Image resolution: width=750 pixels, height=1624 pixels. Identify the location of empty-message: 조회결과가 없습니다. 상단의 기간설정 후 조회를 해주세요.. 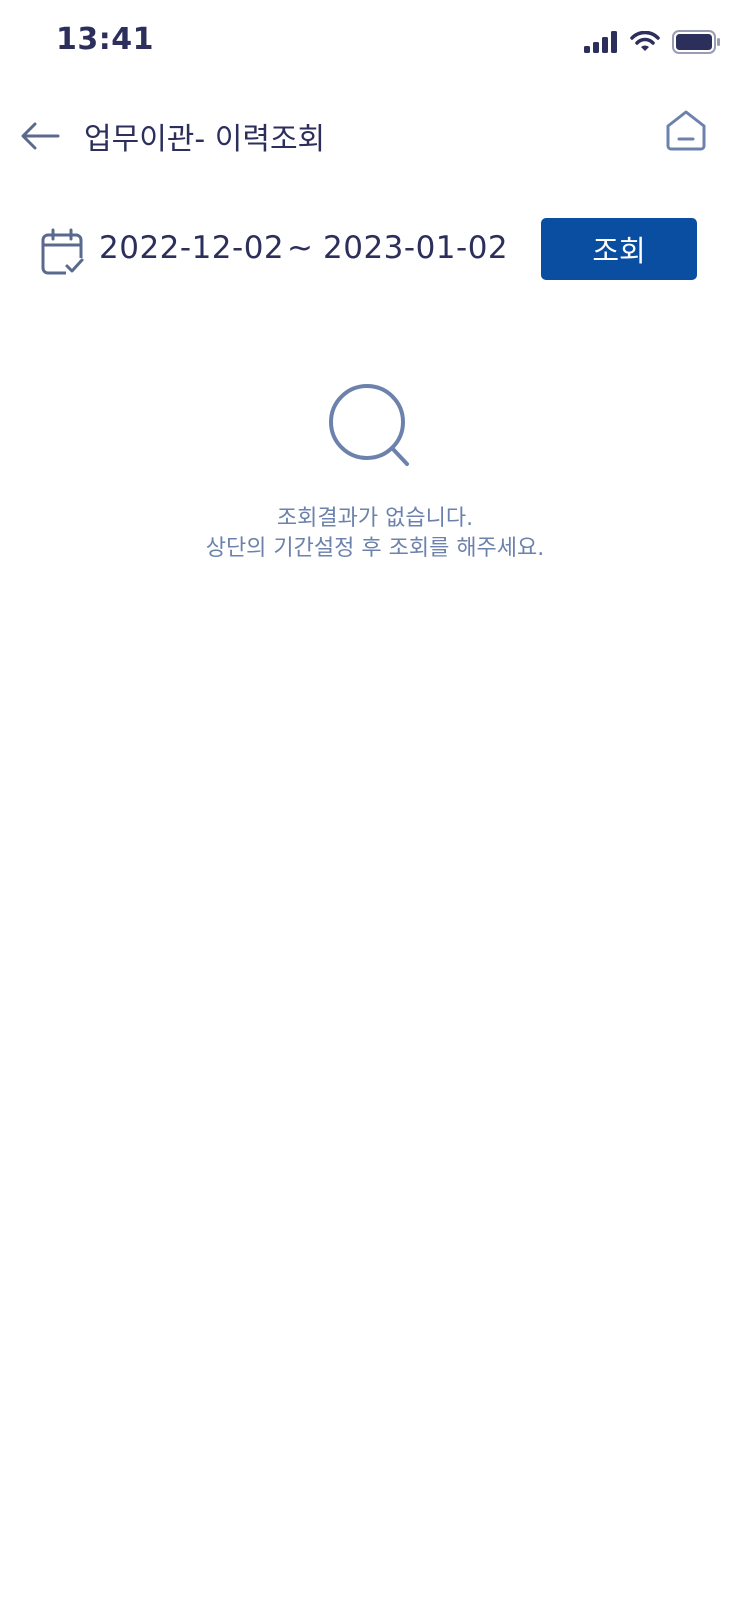
(375, 534).